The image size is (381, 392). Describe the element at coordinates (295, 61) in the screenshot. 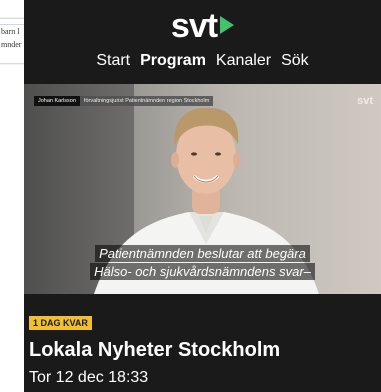

I see `nav-item-sok: Sök` at that location.